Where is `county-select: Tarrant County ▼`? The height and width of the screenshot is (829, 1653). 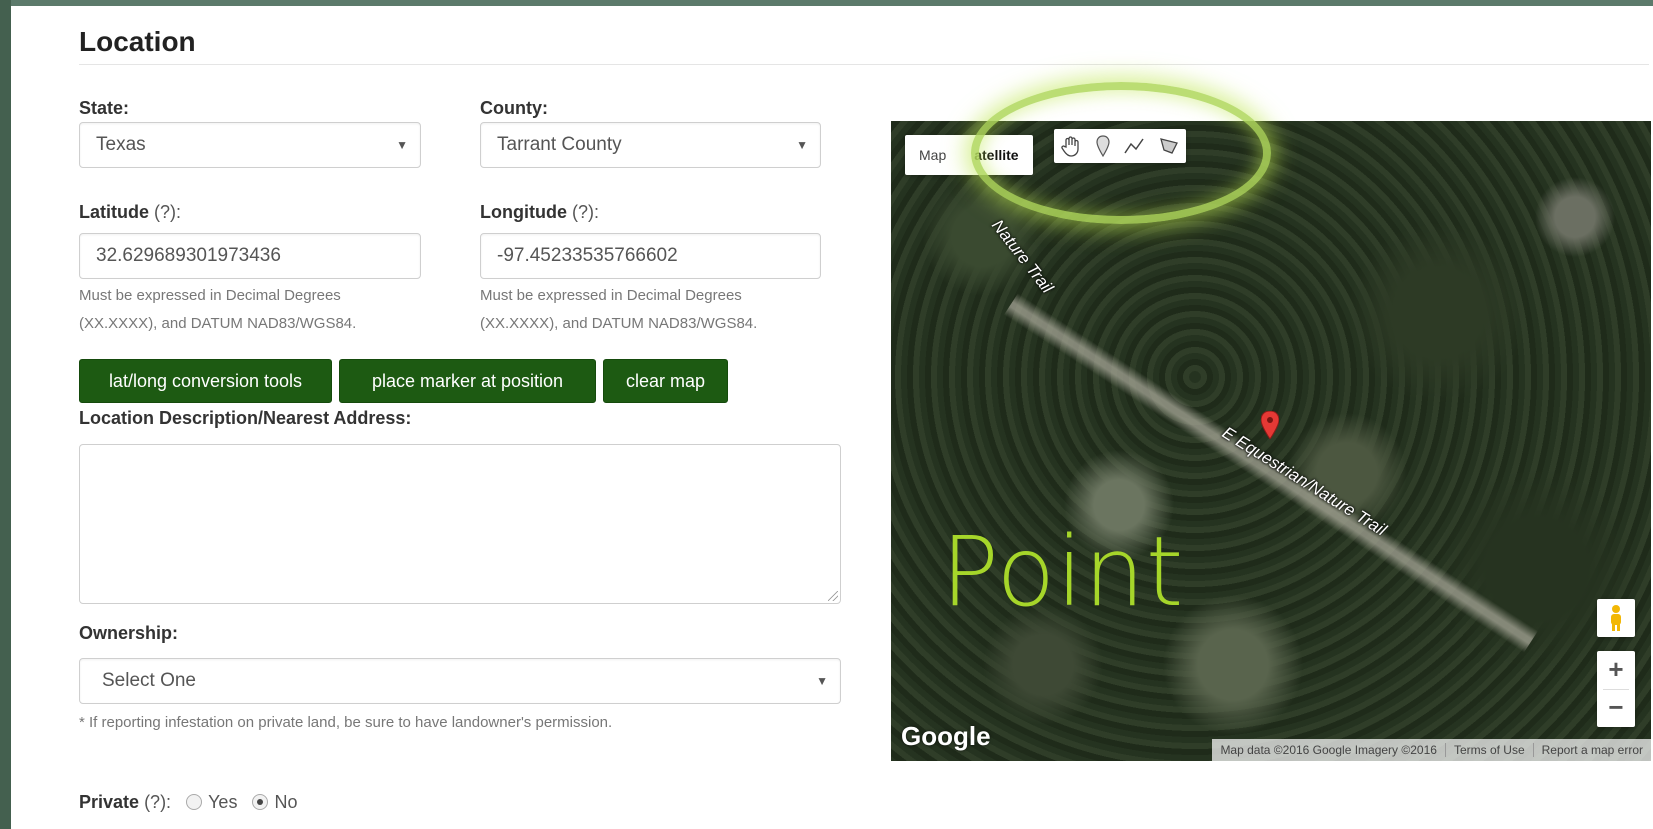
county-select: Tarrant County ▼ is located at coordinates (650, 145).